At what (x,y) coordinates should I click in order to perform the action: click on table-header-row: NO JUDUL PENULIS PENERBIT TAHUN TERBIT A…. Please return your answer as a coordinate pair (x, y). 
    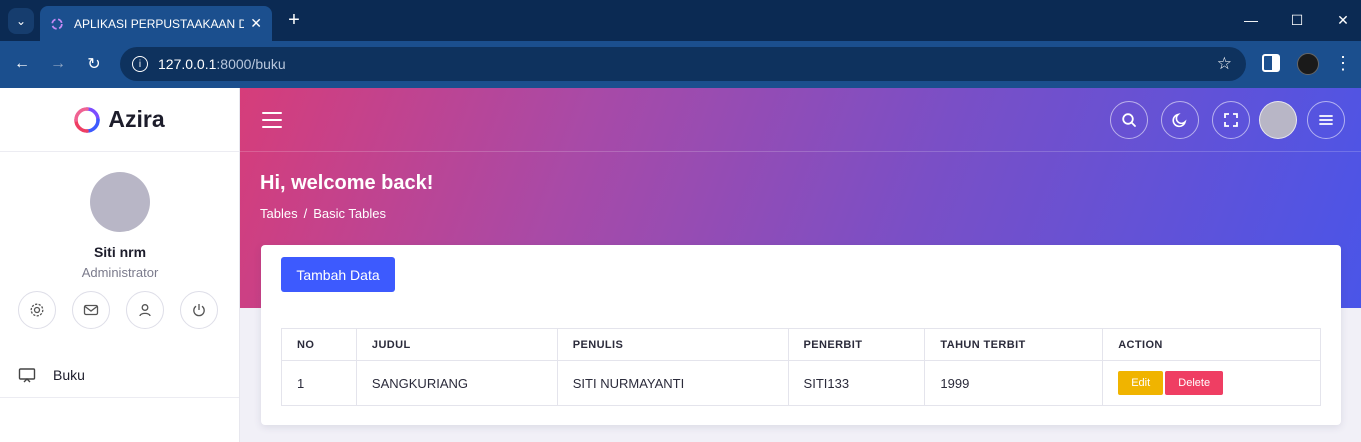
    Looking at the image, I should click on (801, 344).